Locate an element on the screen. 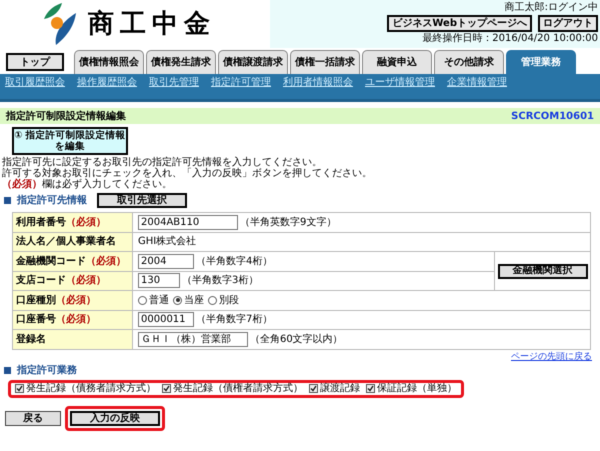 The height and width of the screenshot is (451, 600). logo-text: 商工中金 is located at coordinates (152, 24).